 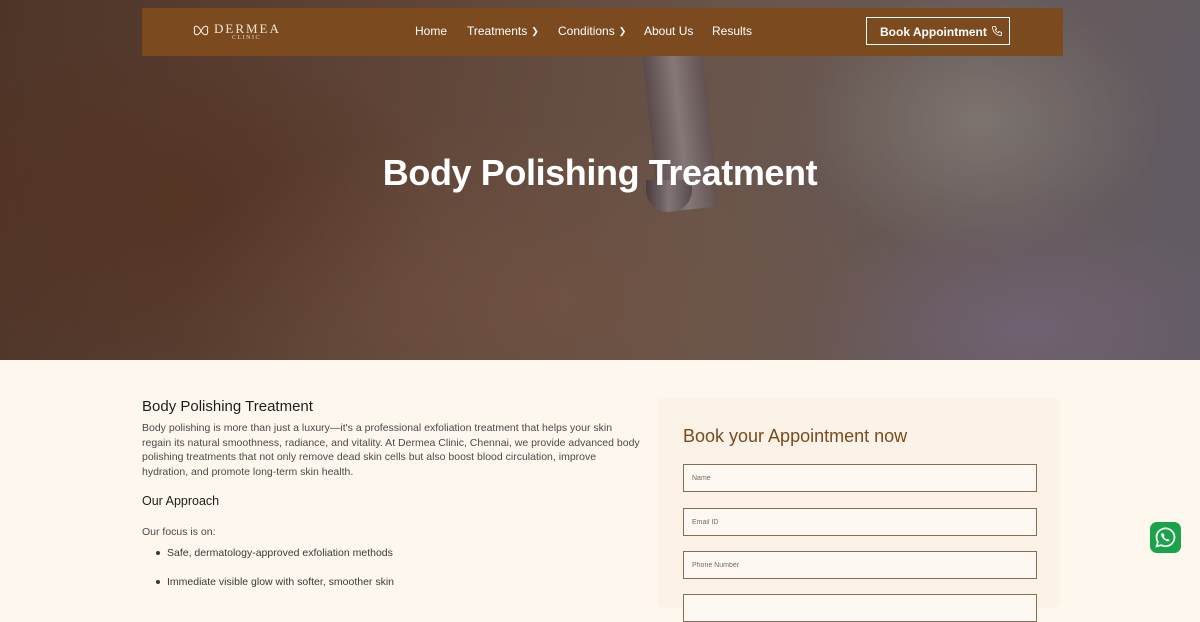 I want to click on article-heading: Body Polishing Treatment, so click(x=227, y=406).